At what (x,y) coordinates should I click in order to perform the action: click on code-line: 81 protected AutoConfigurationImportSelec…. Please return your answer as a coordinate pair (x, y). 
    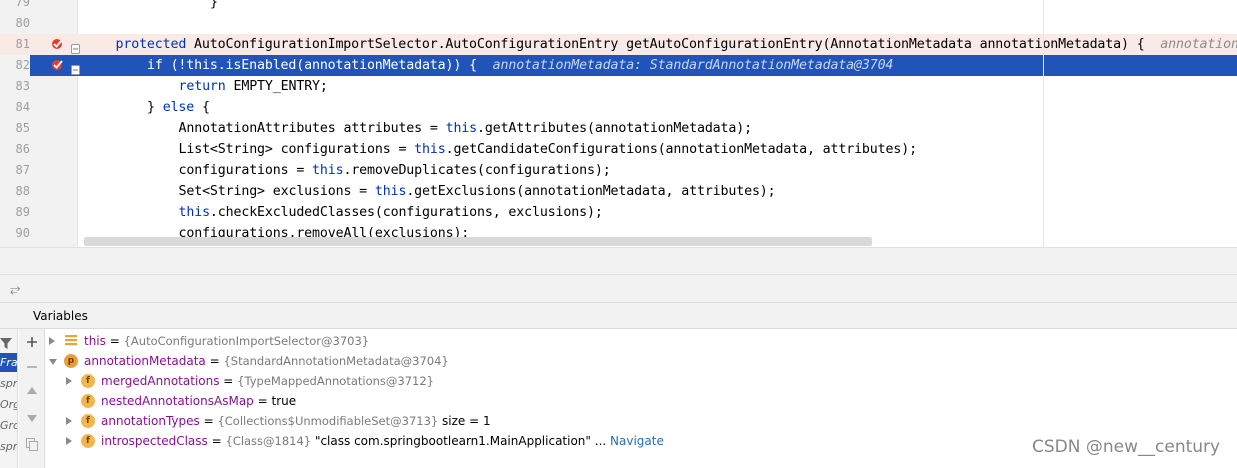
    Looking at the image, I should click on (618, 44).